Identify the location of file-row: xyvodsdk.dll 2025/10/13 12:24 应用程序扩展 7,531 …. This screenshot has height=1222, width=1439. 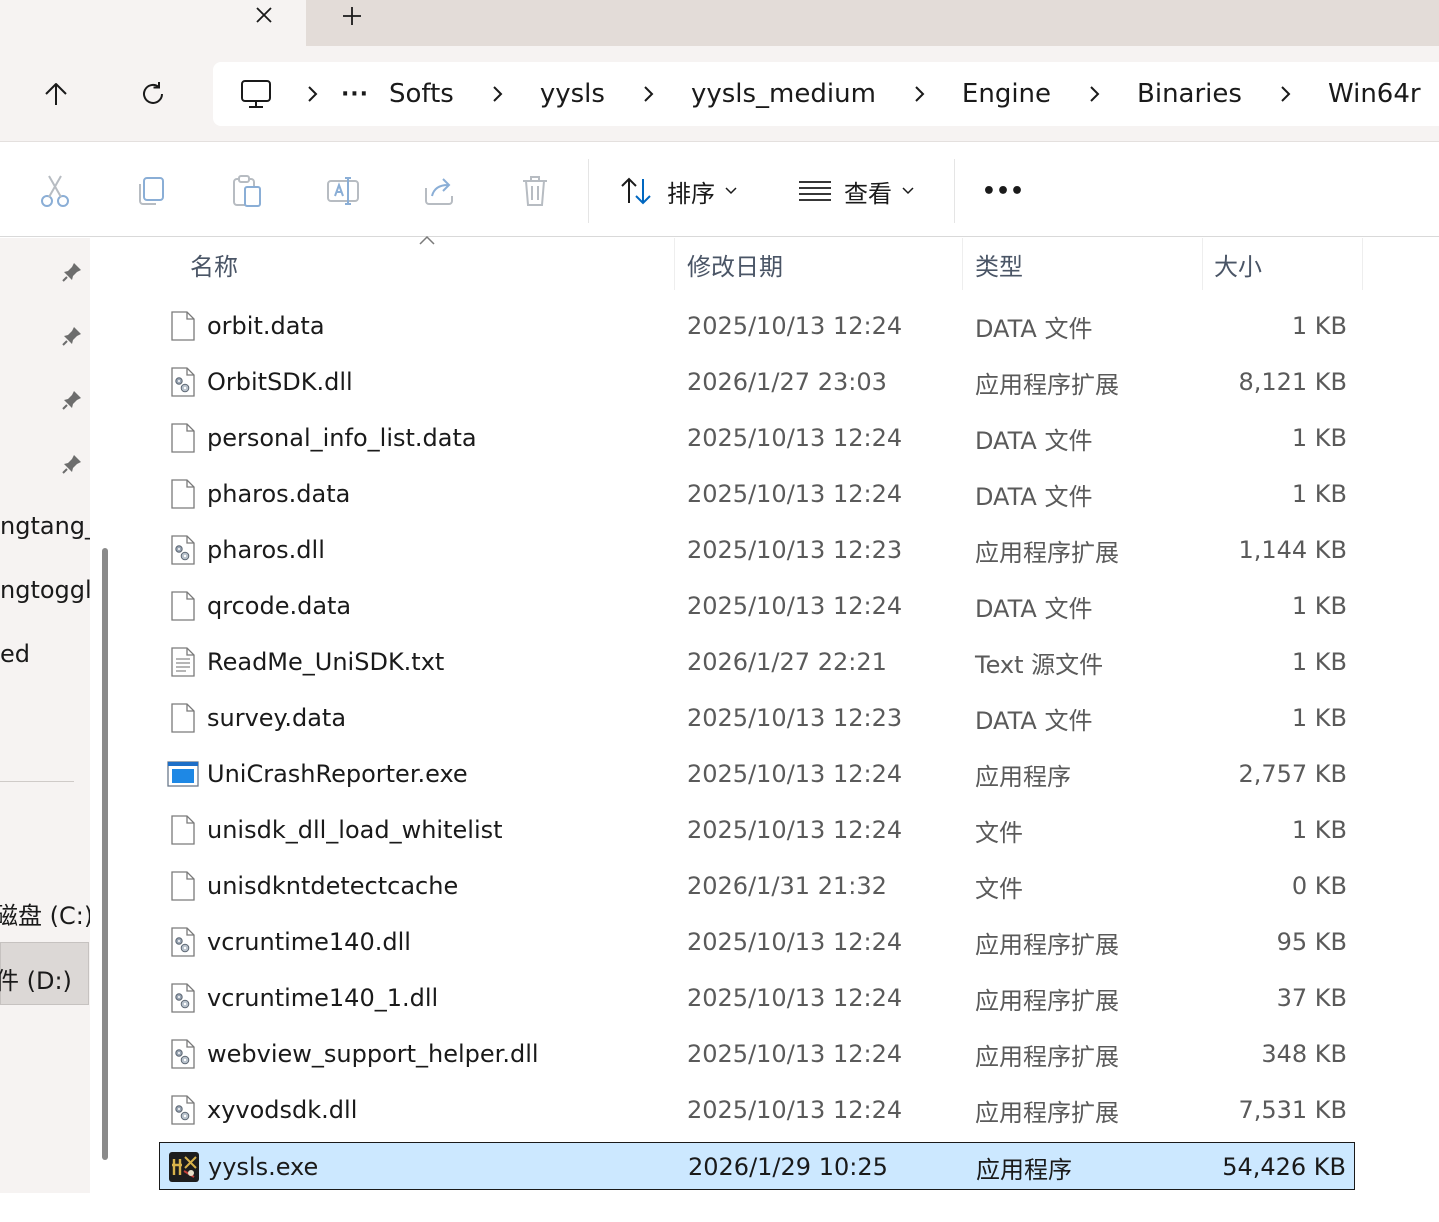
(757, 1110).